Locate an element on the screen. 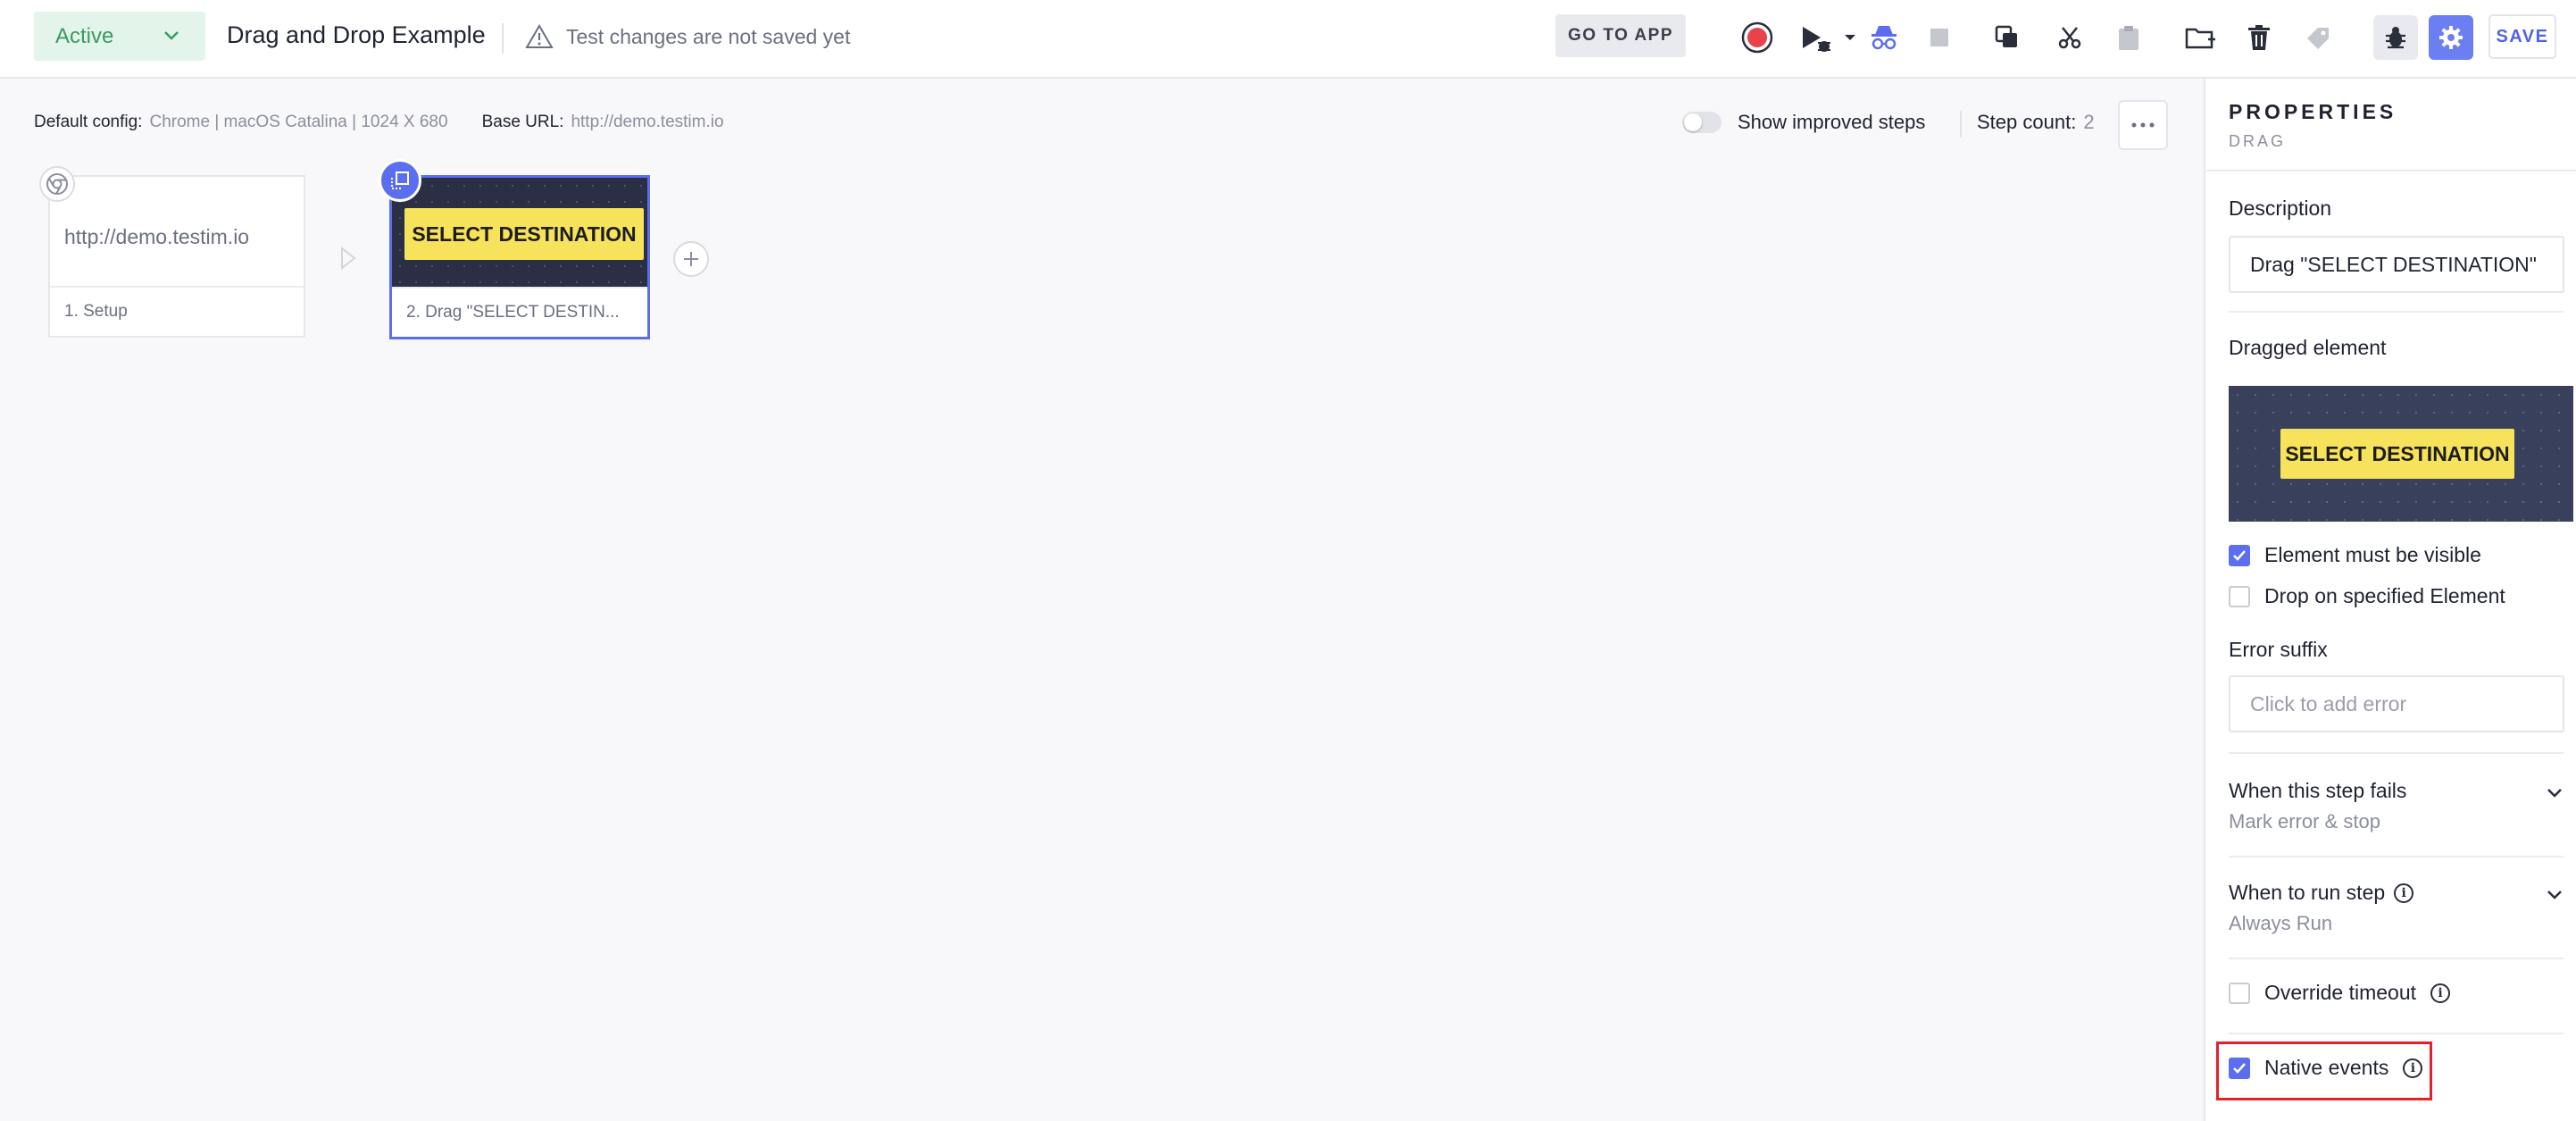 This screenshot has height=1121, width=2576. dragged-element-text: SELECT DESTINATION is located at coordinates (2397, 454).